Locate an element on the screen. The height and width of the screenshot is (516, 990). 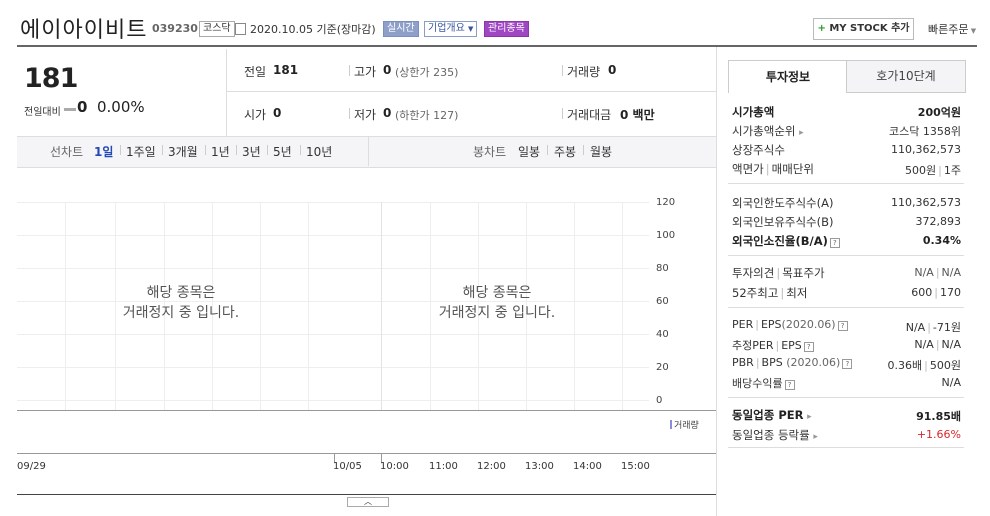
realtime-tag: 실시간 is located at coordinates (401, 29).